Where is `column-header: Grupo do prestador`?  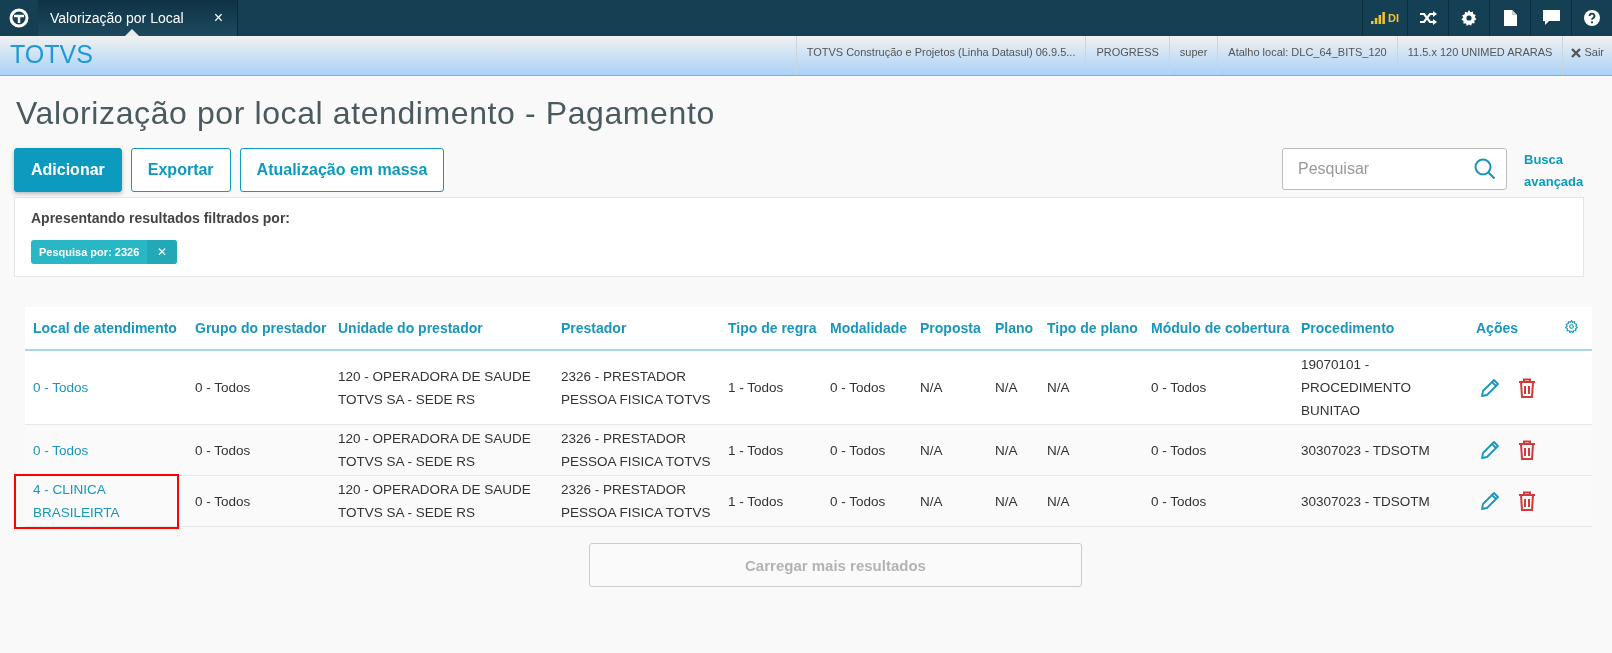 column-header: Grupo do prestador is located at coordinates (261, 328).